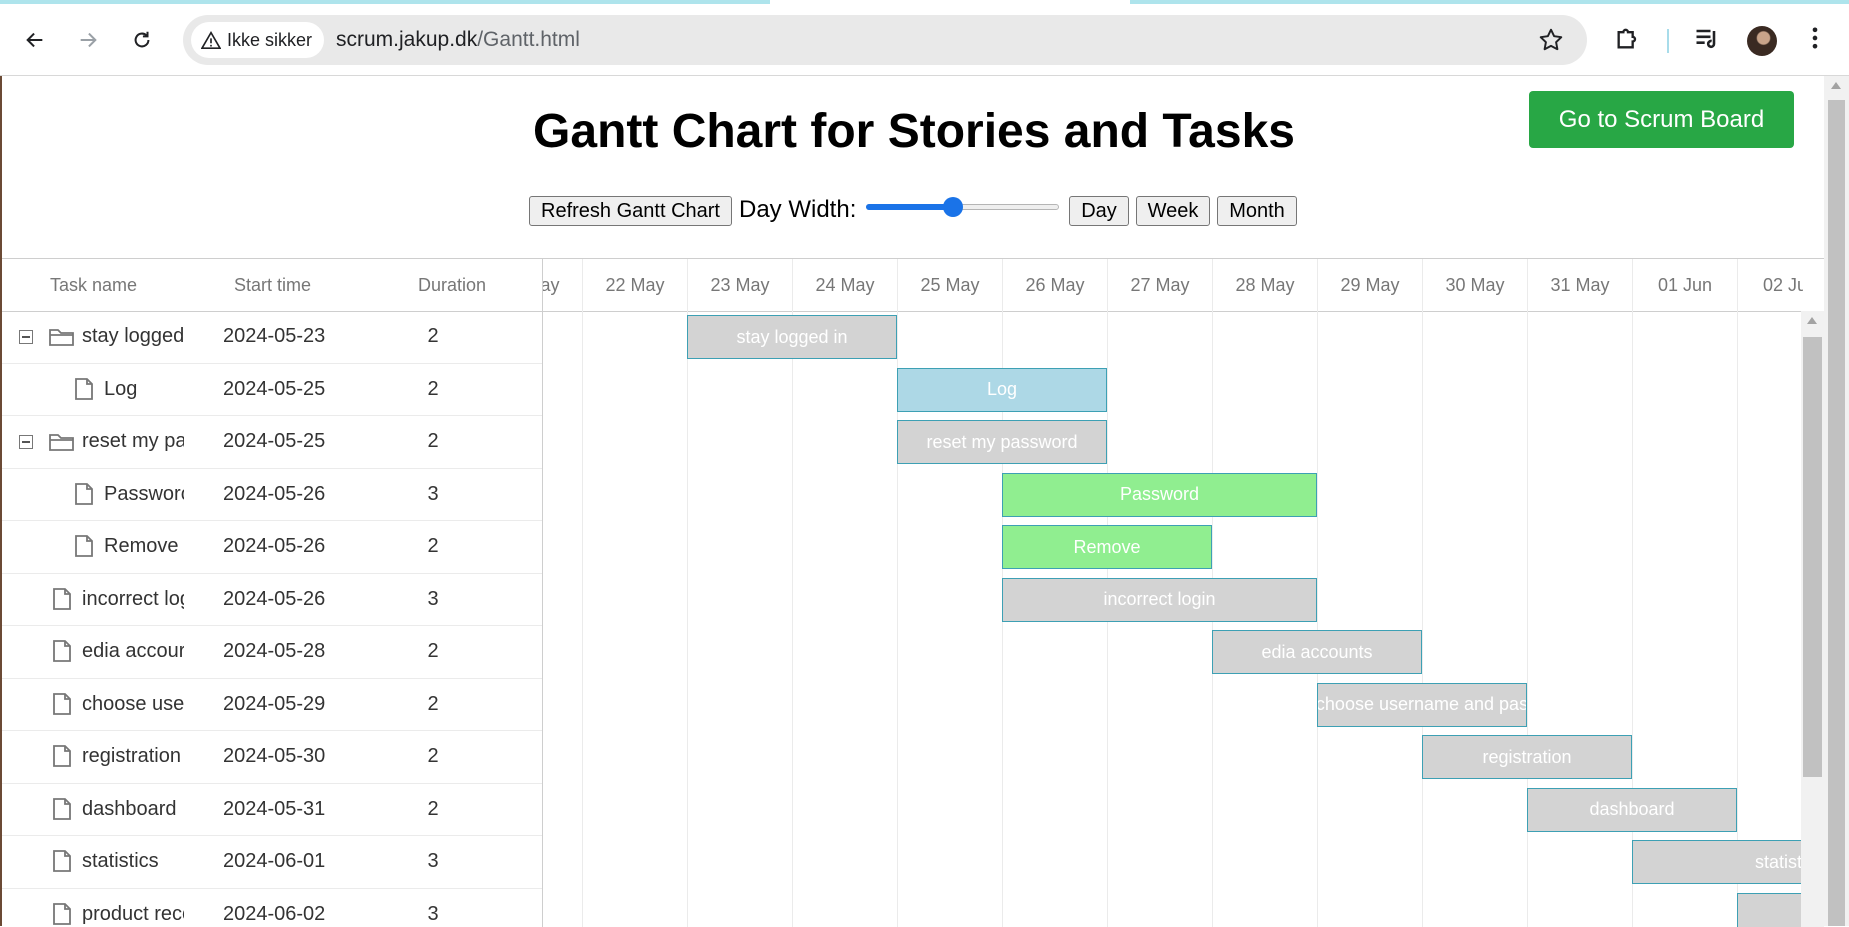  I want to click on table-row: statistics2024-06-013, so click(272, 862).